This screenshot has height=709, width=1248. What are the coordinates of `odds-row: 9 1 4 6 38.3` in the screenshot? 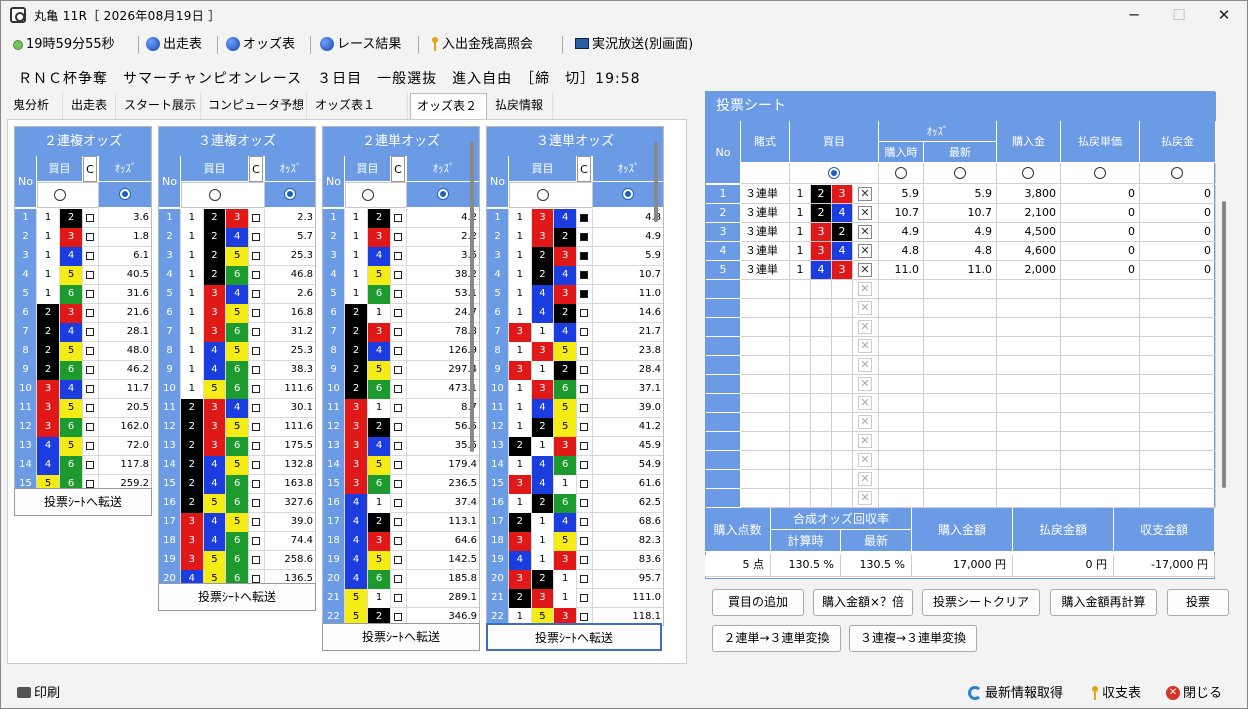 It's located at (237, 370).